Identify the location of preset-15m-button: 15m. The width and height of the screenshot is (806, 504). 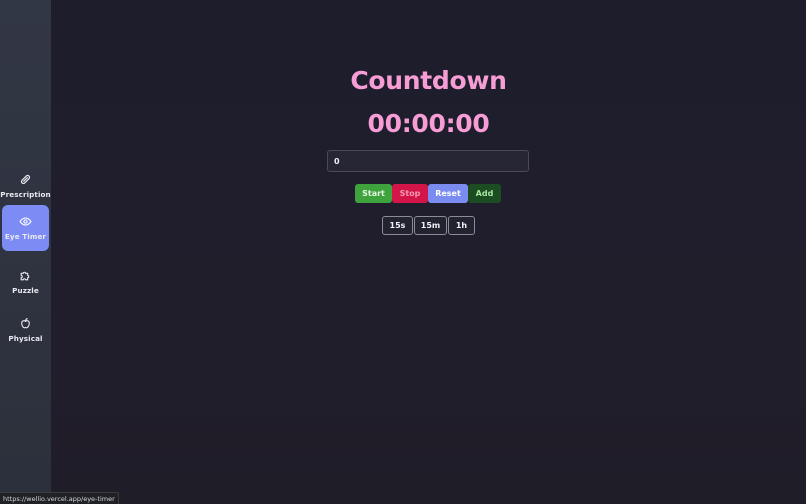
(430, 225).